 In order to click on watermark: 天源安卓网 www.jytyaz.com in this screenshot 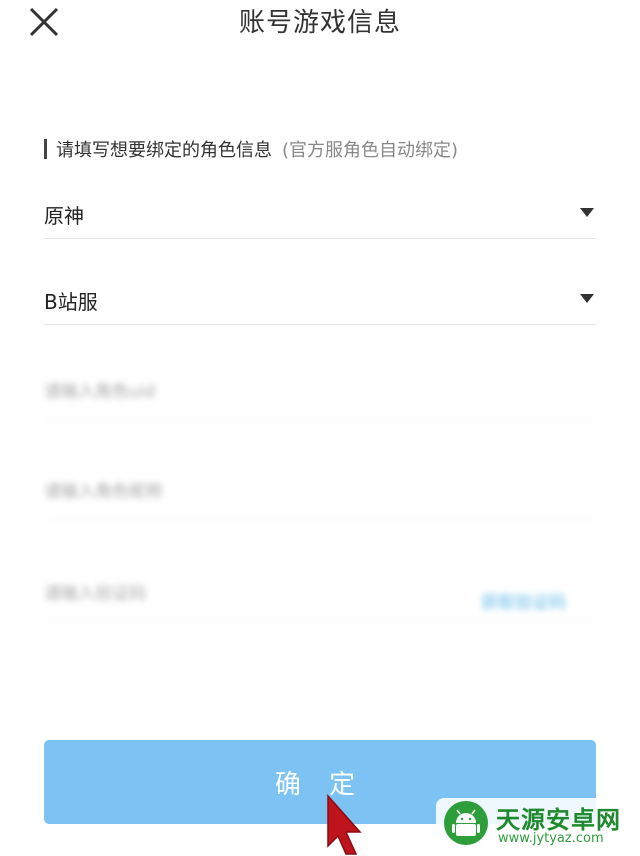, I will do `click(538, 825)`.